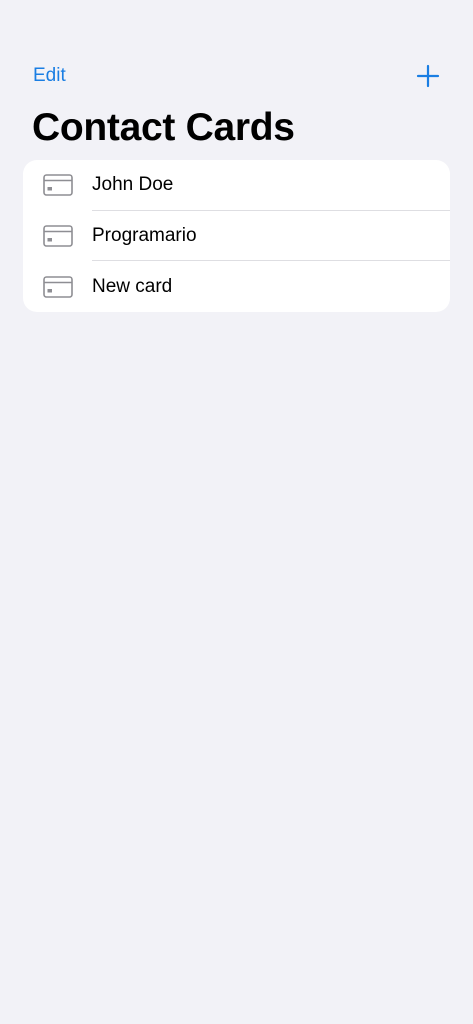 Image resolution: width=473 pixels, height=1024 pixels. Describe the element at coordinates (236, 286) in the screenshot. I see `list-item-new-card: New card` at that location.